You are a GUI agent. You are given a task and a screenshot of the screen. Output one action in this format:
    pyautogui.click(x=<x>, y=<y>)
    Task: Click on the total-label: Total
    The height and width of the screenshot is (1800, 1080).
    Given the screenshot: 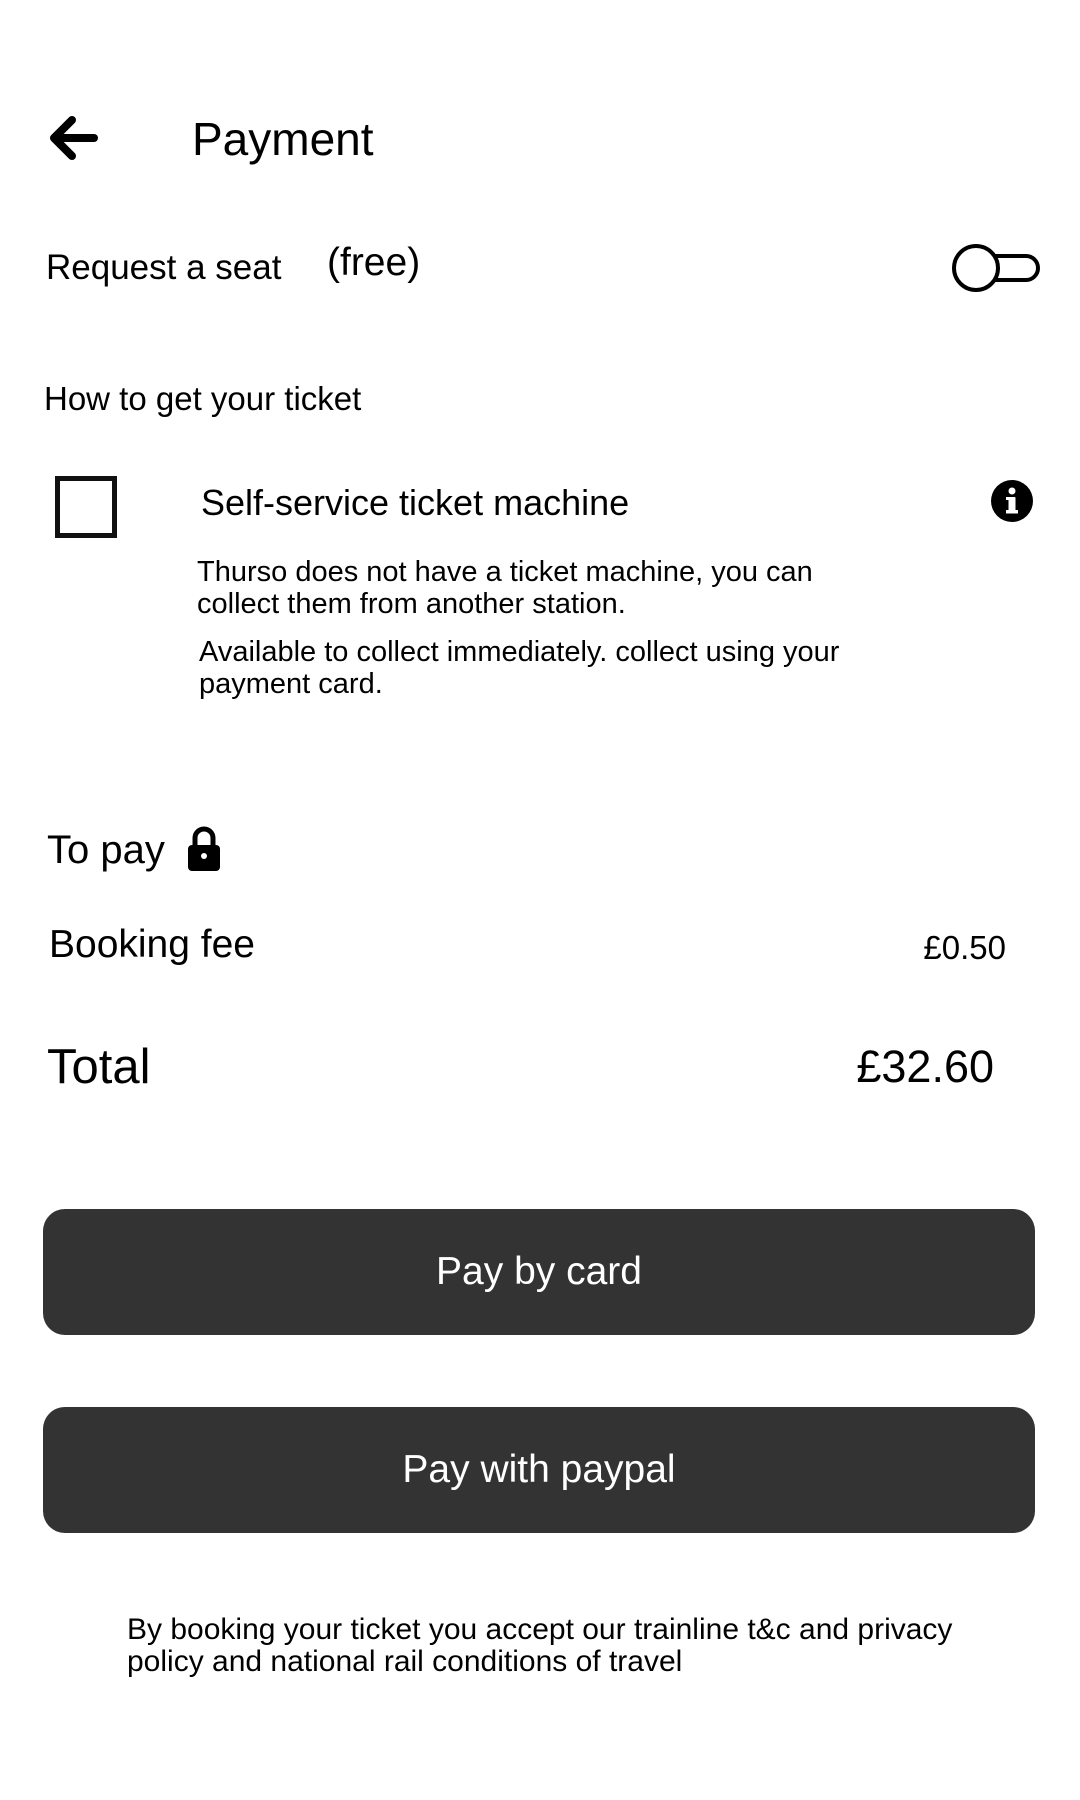 What is the action you would take?
    pyautogui.click(x=99, y=1067)
    